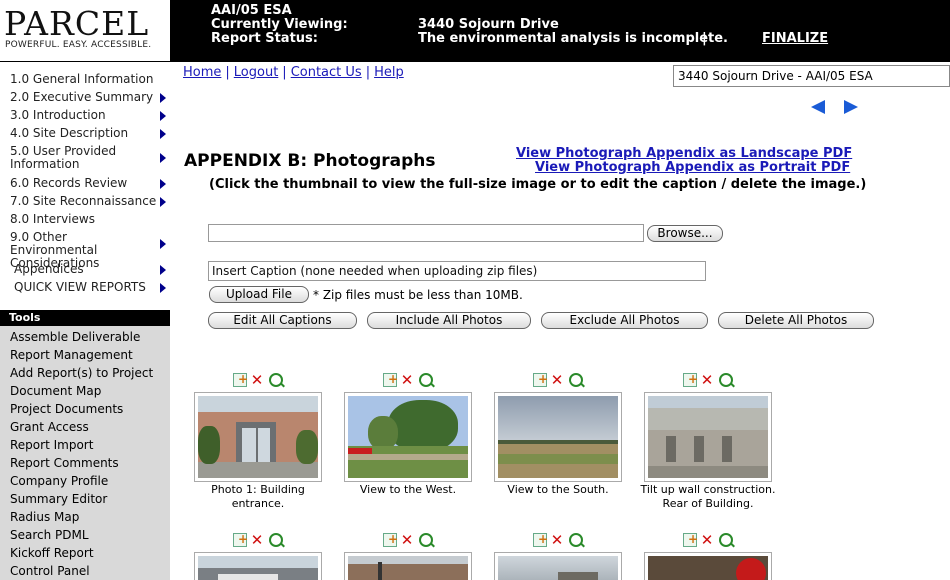 The height and width of the screenshot is (580, 950). Describe the element at coordinates (389, 72) in the screenshot. I see `help-link: Help` at that location.